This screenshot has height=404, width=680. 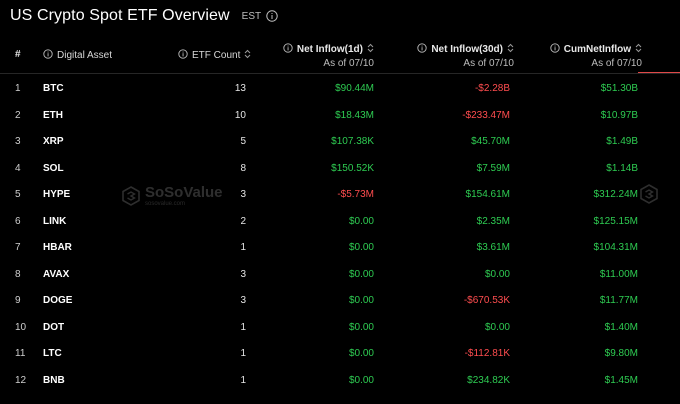 I want to click on net-inflow-30d: -$2.28B, so click(x=492, y=88).